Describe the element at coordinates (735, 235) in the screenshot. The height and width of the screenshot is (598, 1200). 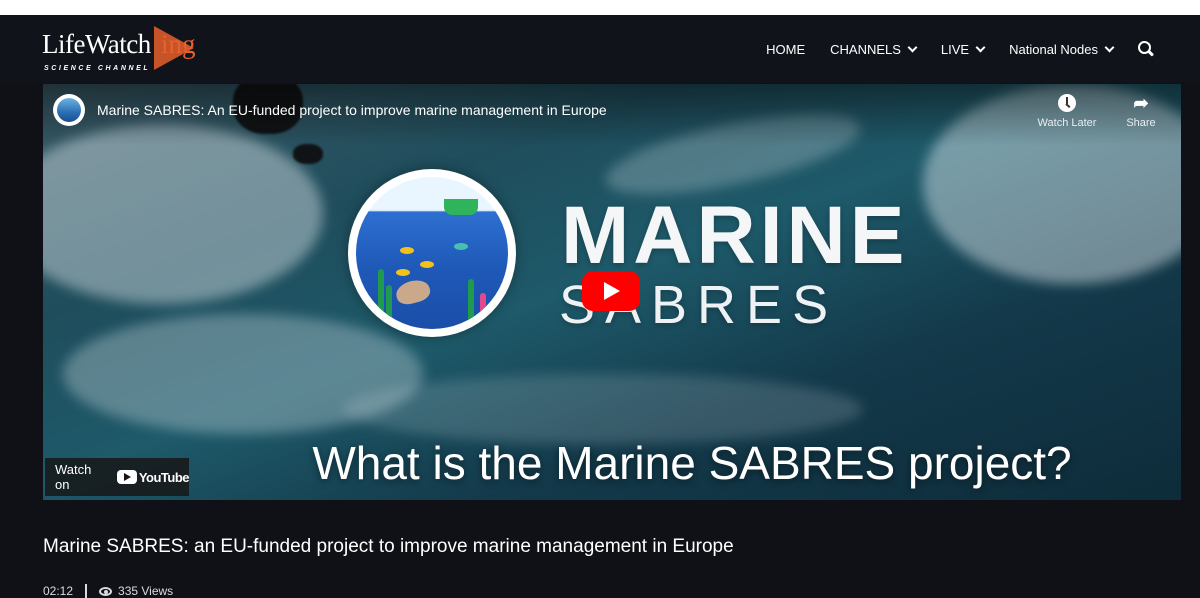
I see `overlay-title-marine: MARINE` at that location.